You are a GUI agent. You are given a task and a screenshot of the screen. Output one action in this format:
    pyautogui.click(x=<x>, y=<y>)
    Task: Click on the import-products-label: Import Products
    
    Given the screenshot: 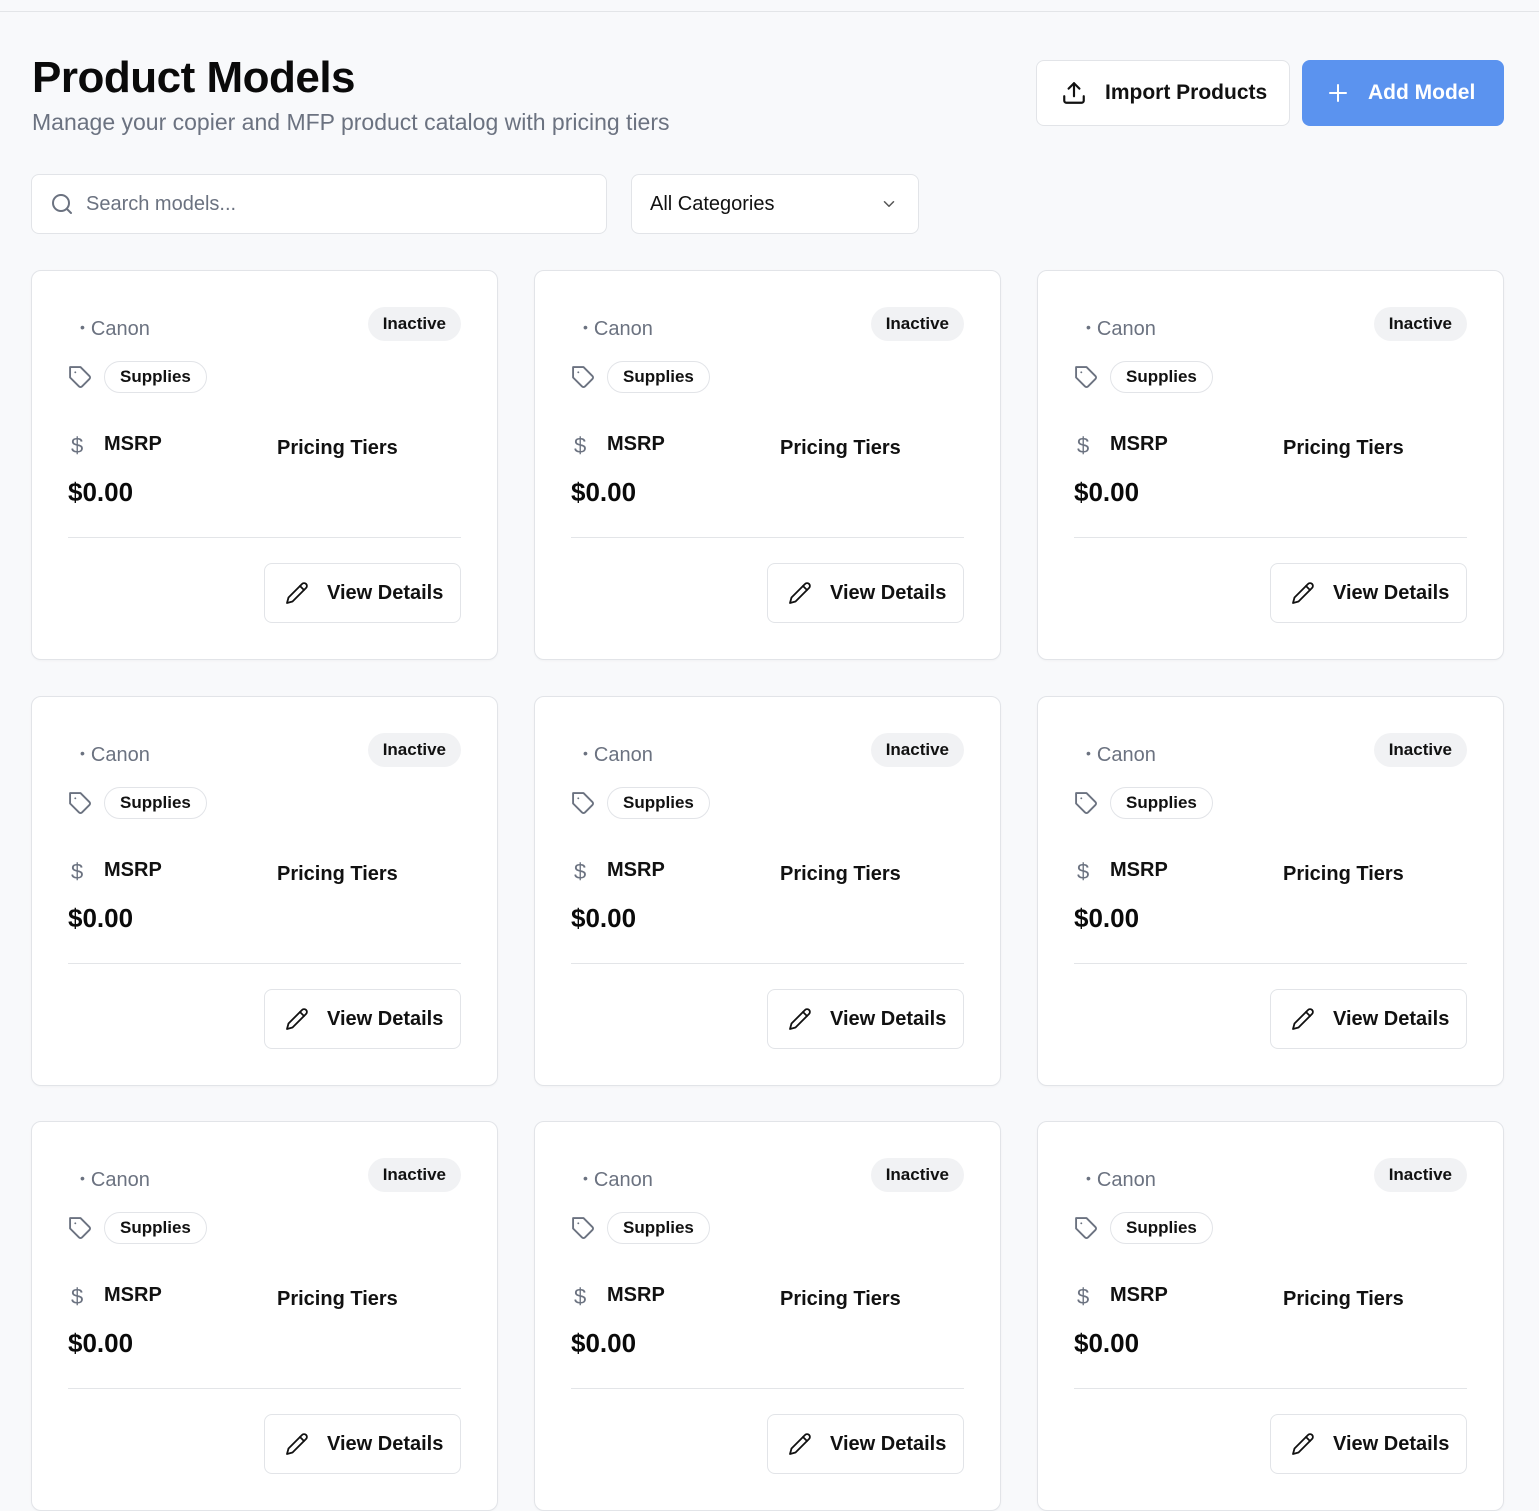 What is the action you would take?
    pyautogui.click(x=1186, y=92)
    